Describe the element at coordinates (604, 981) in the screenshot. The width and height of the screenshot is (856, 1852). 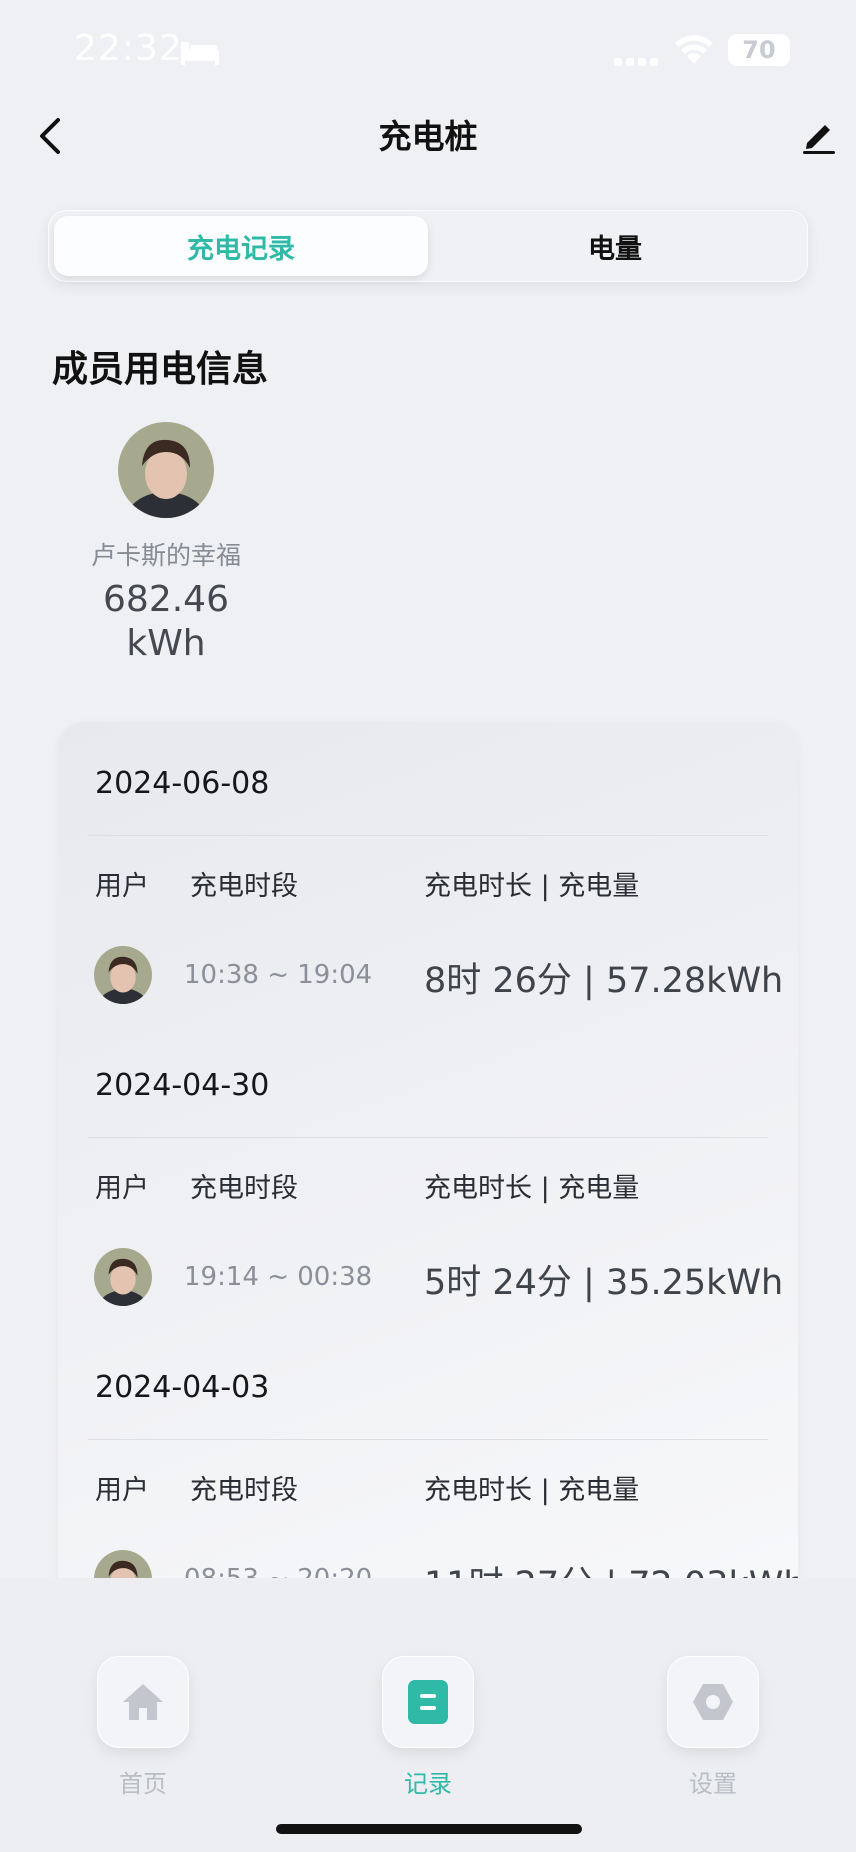
I see `record-duration: 8时 26分 | 57.28kWh` at that location.